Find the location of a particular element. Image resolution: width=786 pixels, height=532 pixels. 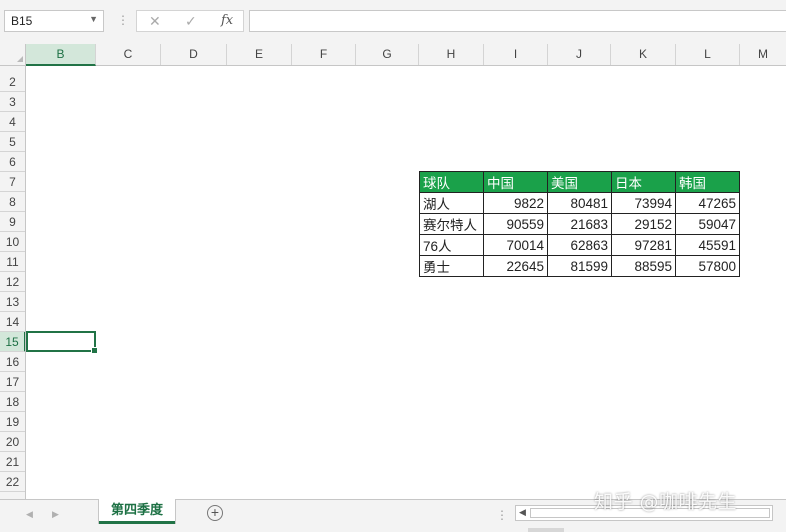

table-row: 勇士 22645 81599 88595 57800 is located at coordinates (579, 266).